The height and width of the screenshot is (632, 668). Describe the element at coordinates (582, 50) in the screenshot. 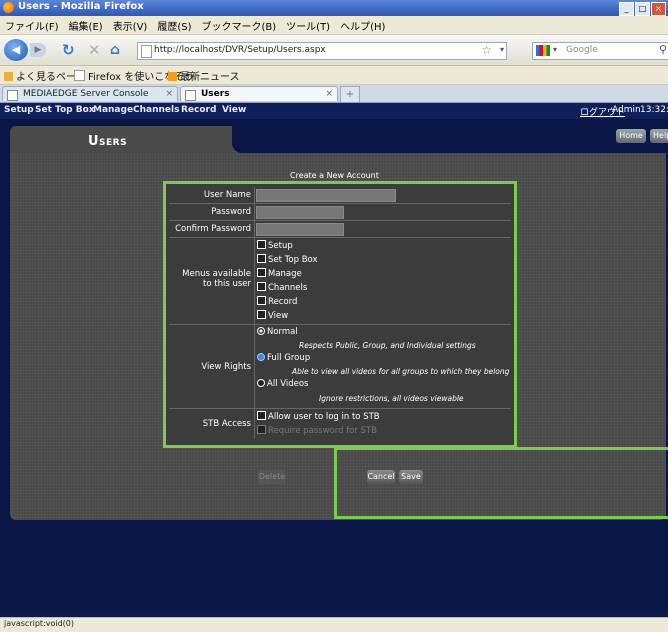

I see `search-placeholder: Google` at that location.